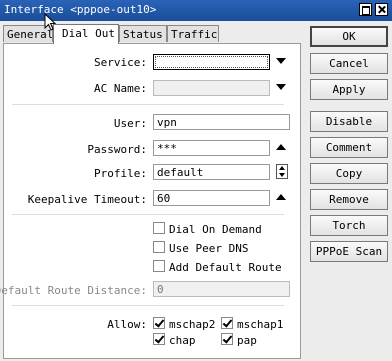 The width and height of the screenshot is (392, 361). Describe the element at coordinates (221, 122) in the screenshot. I see `user-input: vpn` at that location.